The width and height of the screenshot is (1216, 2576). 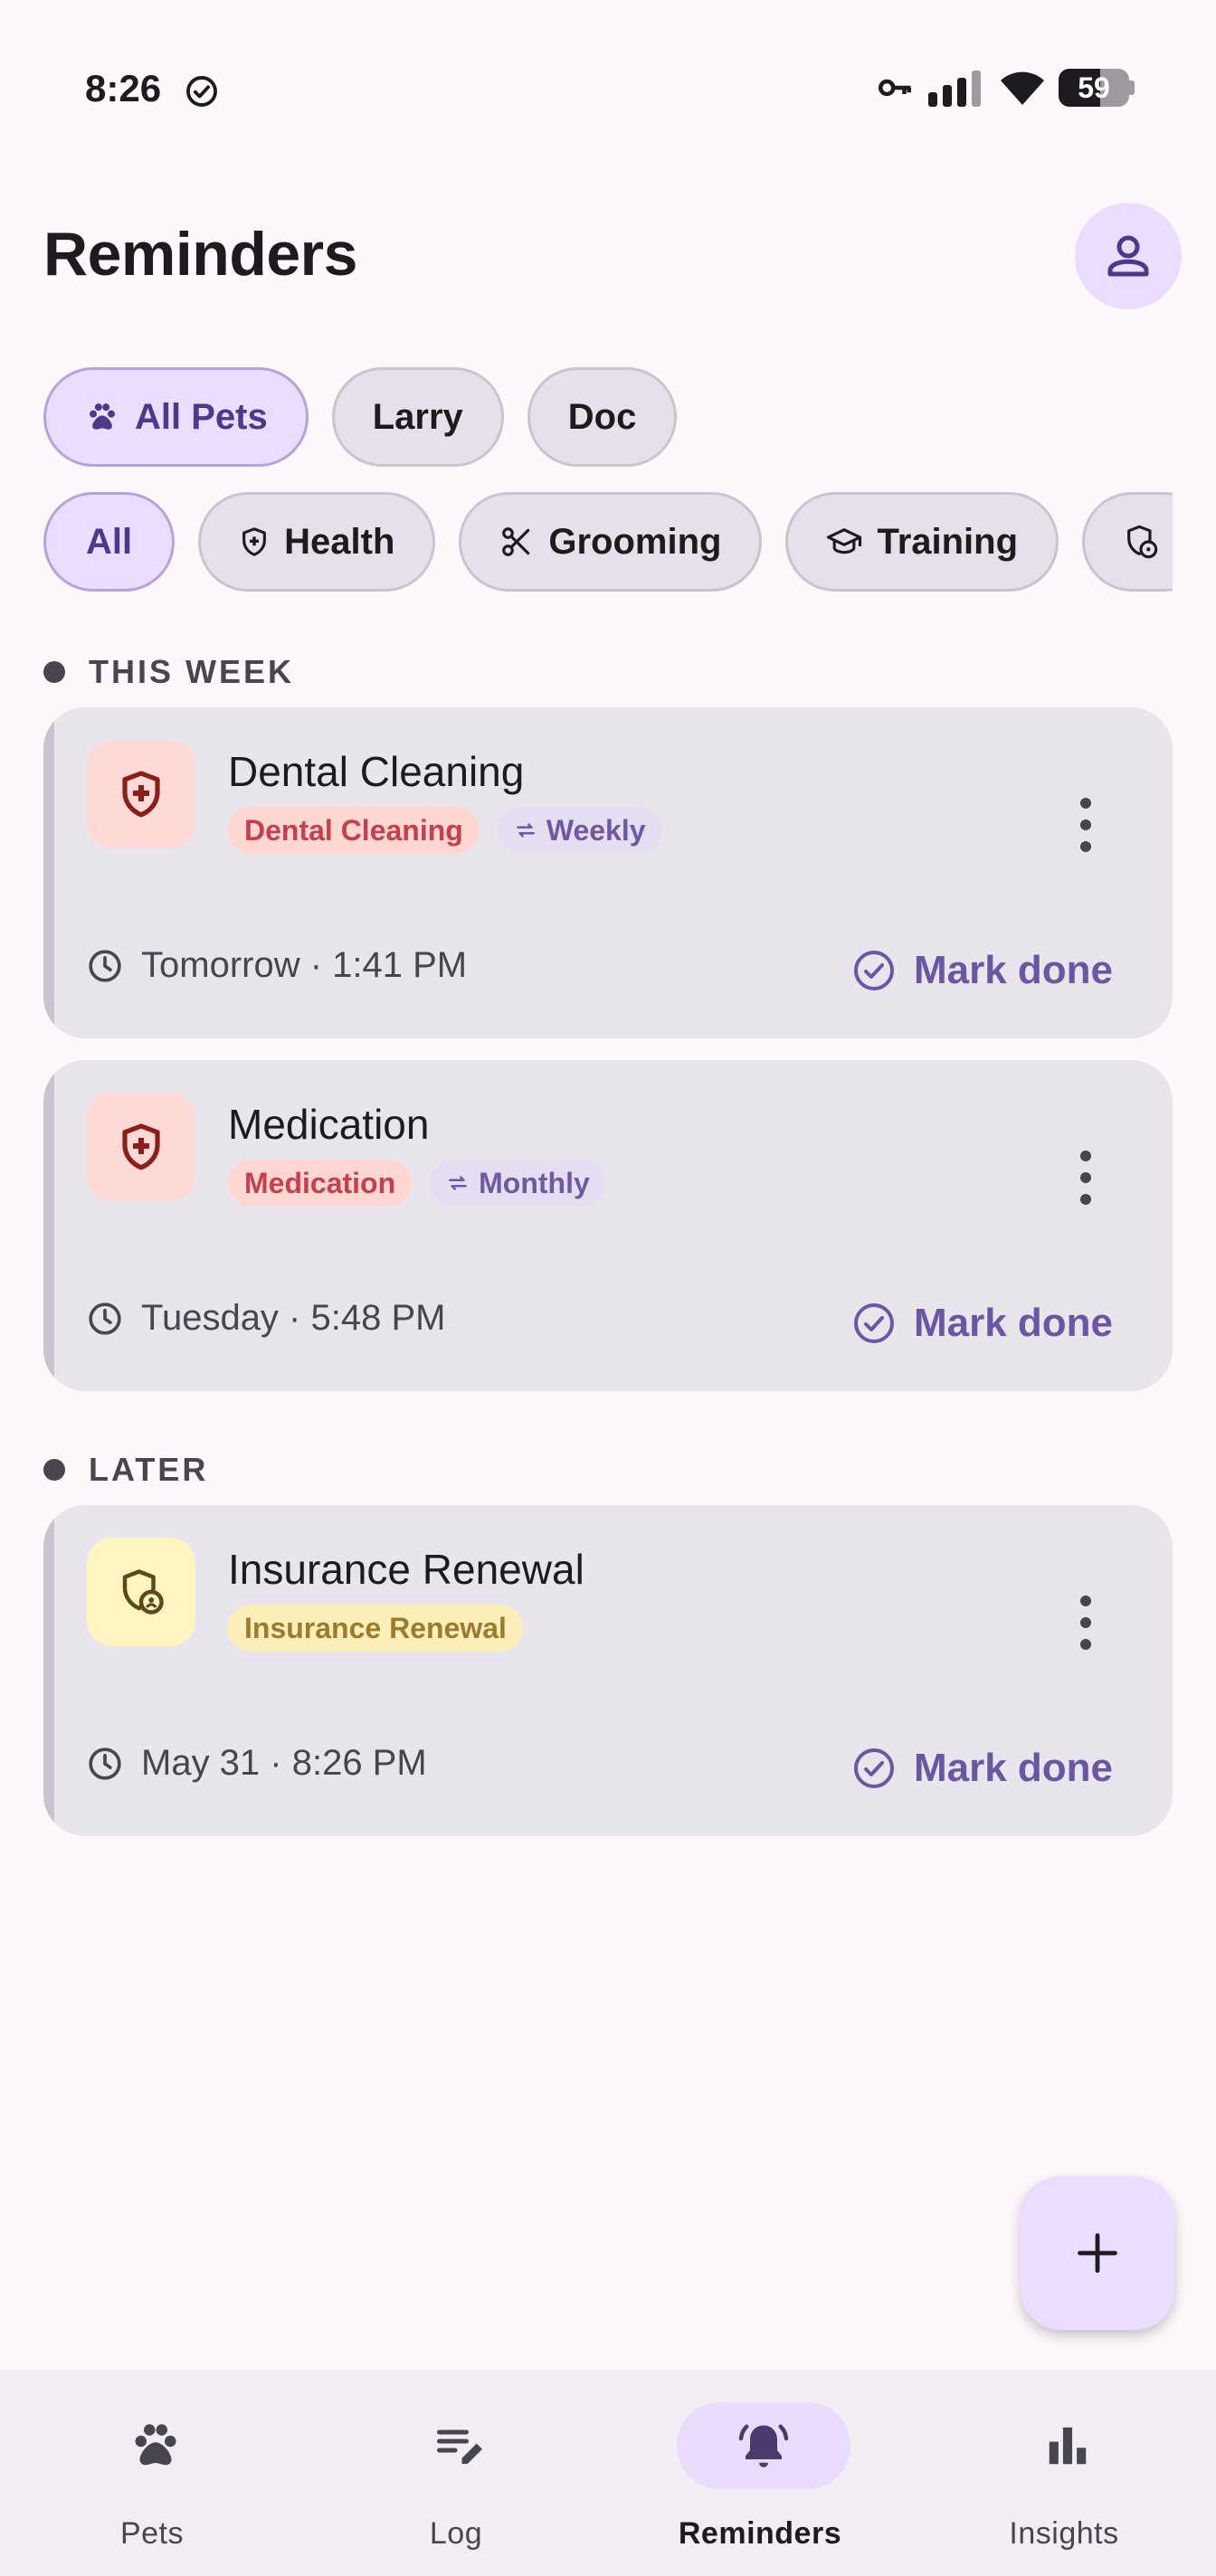 I want to click on signal-icon, so click(x=955, y=89).